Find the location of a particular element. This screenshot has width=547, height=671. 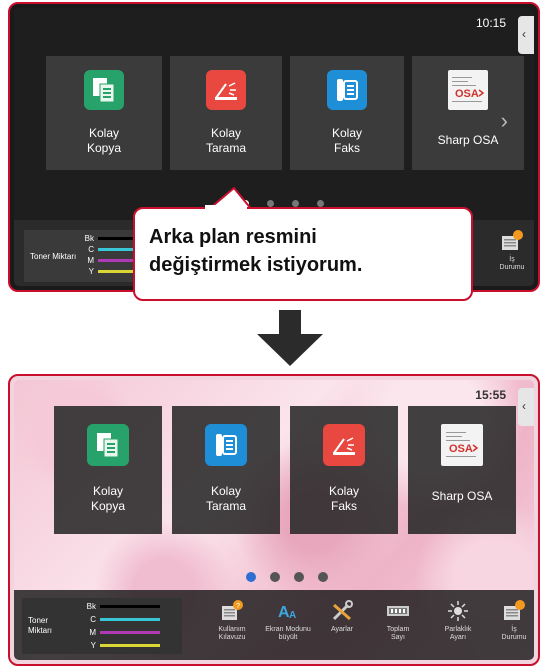

brightness-button: Parlaklık Ayarı is located at coordinates (458, 625).